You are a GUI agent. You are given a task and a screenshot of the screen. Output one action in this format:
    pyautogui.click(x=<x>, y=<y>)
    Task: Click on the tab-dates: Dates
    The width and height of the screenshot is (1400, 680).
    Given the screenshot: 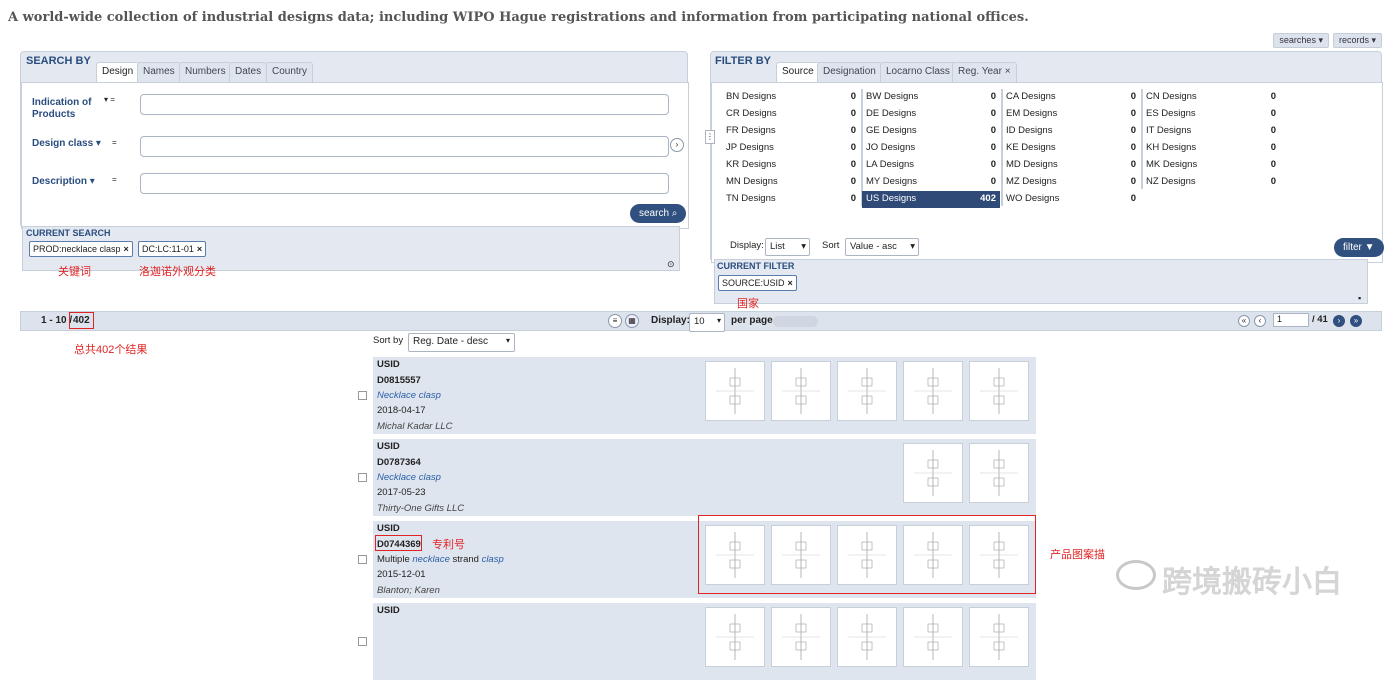 What is the action you would take?
    pyautogui.click(x=248, y=72)
    